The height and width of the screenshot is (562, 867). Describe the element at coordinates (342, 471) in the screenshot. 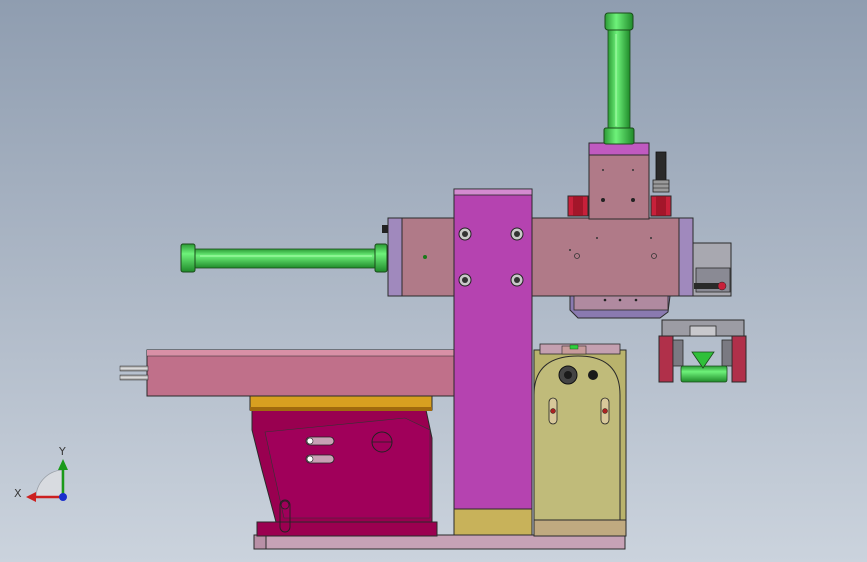

I see `crimson-angled-base` at that location.